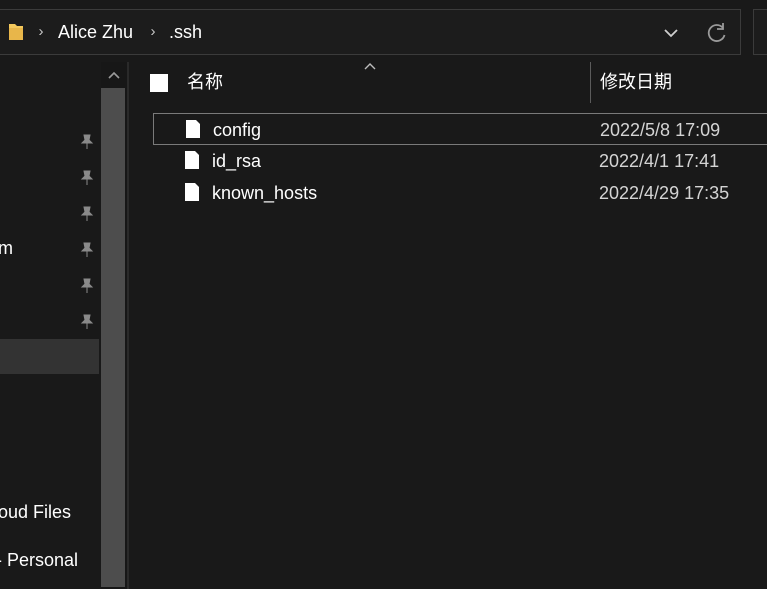  What do you see at coordinates (6, 248) in the screenshot?
I see `nav-item-label: m` at bounding box center [6, 248].